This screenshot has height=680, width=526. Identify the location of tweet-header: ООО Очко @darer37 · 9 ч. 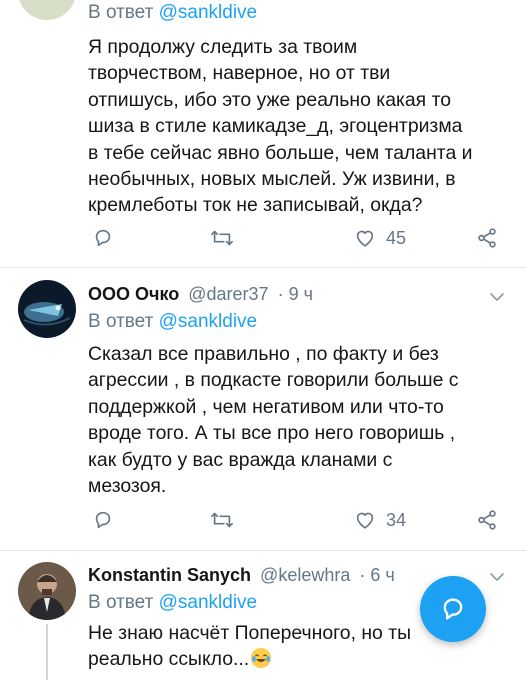
(296, 294).